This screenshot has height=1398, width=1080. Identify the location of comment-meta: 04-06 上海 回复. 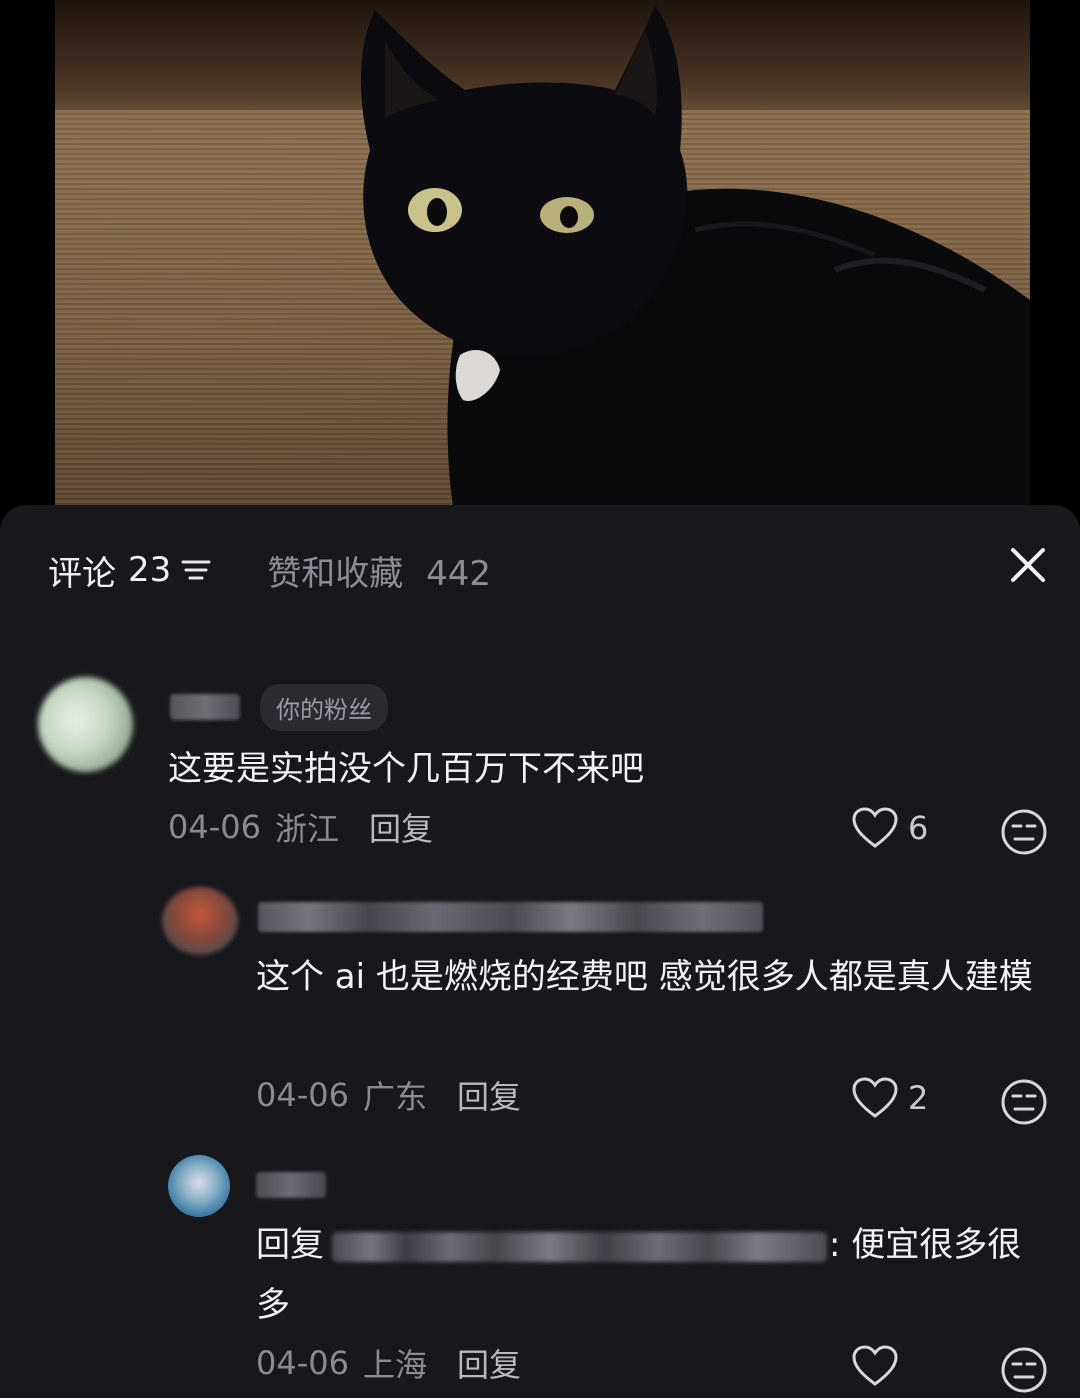
(388, 1363).